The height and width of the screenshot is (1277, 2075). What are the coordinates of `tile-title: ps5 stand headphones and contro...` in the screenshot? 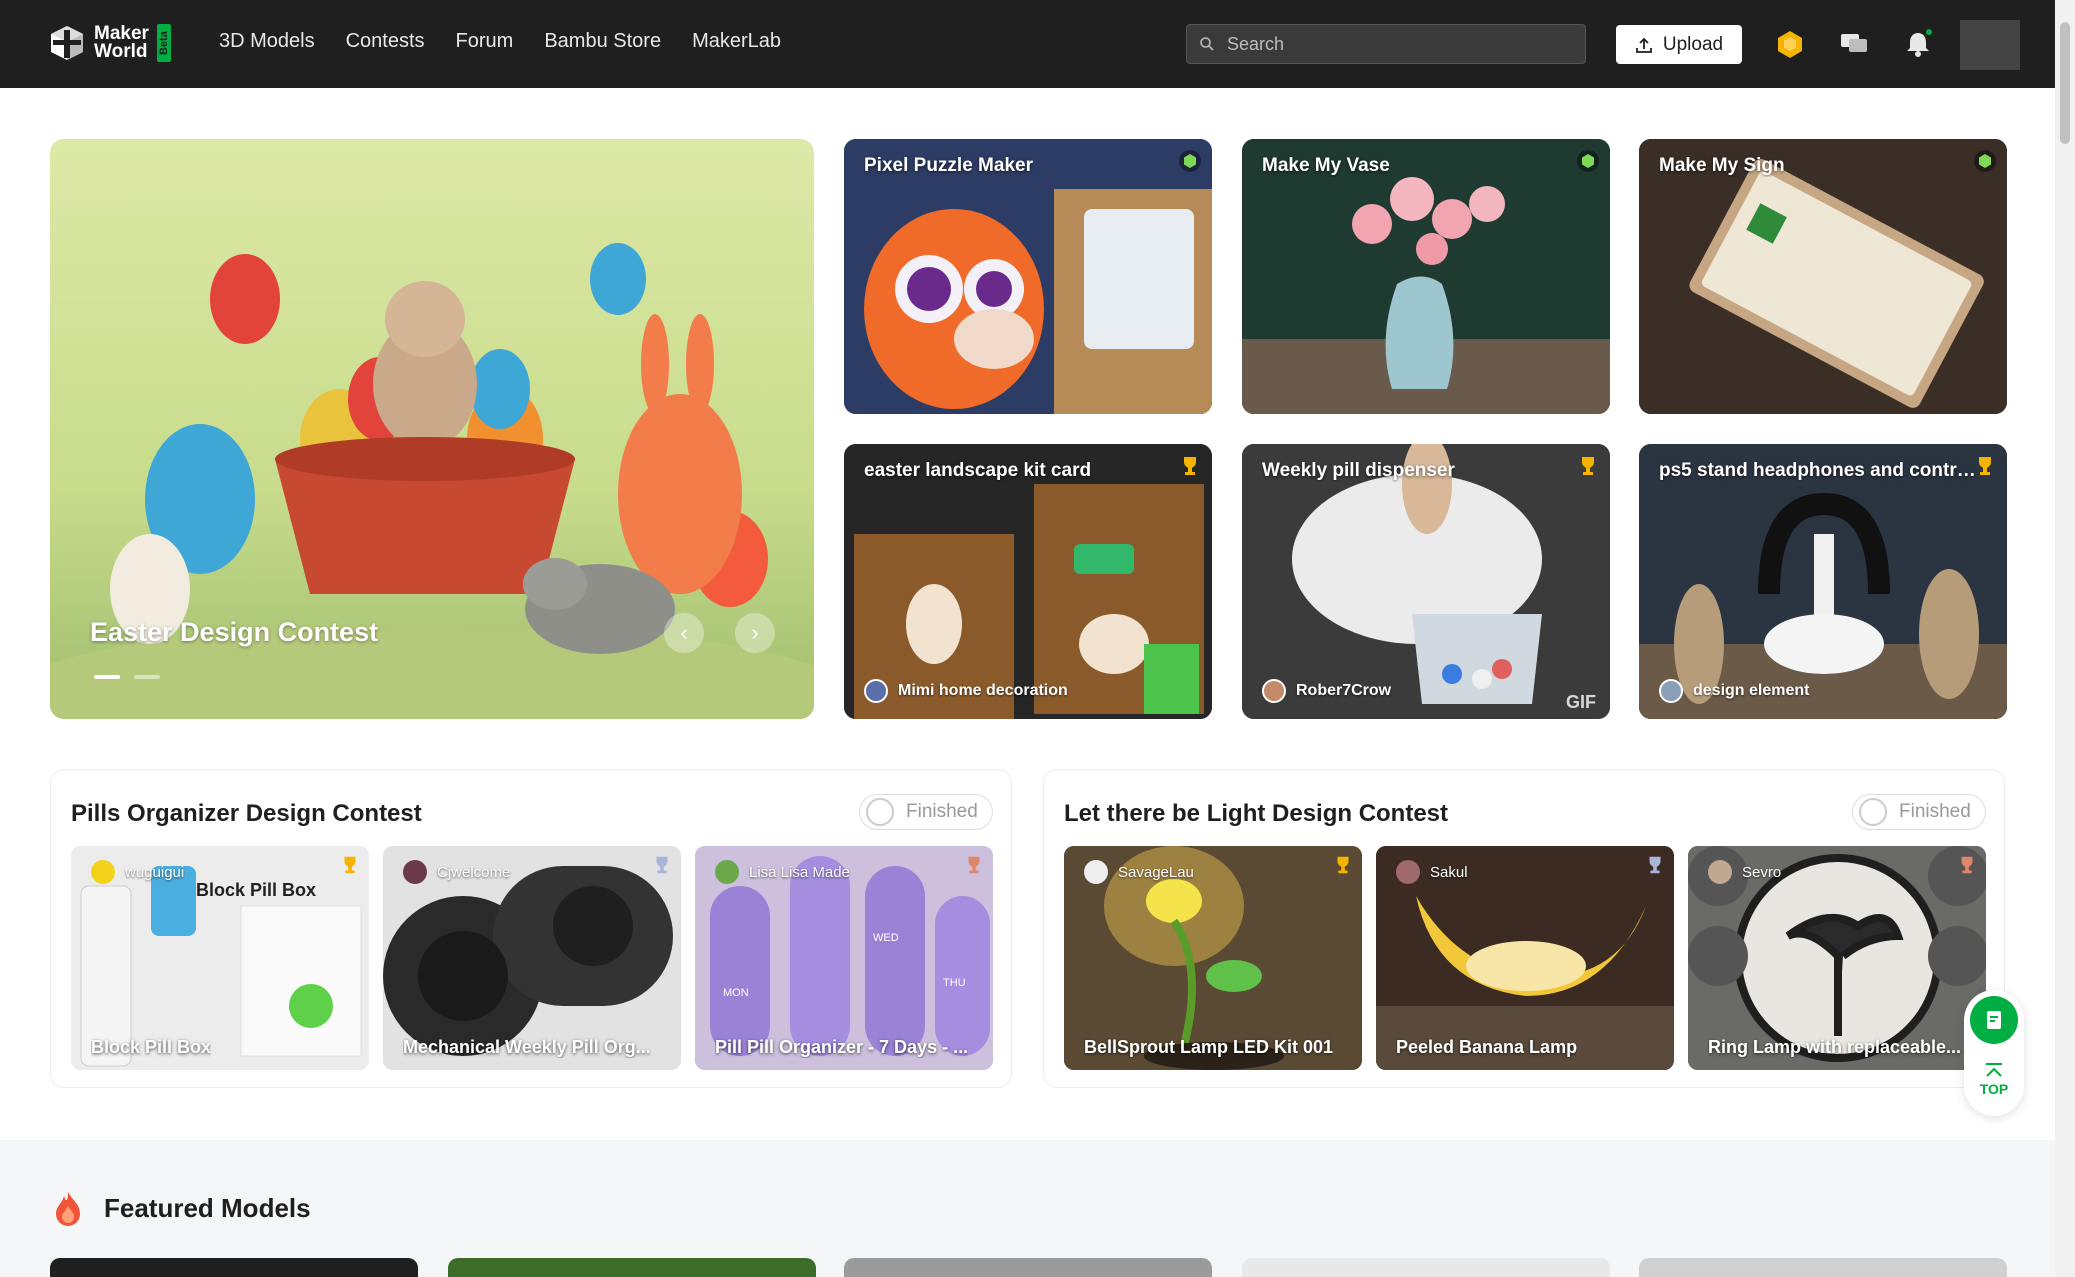 It's located at (1819, 470).